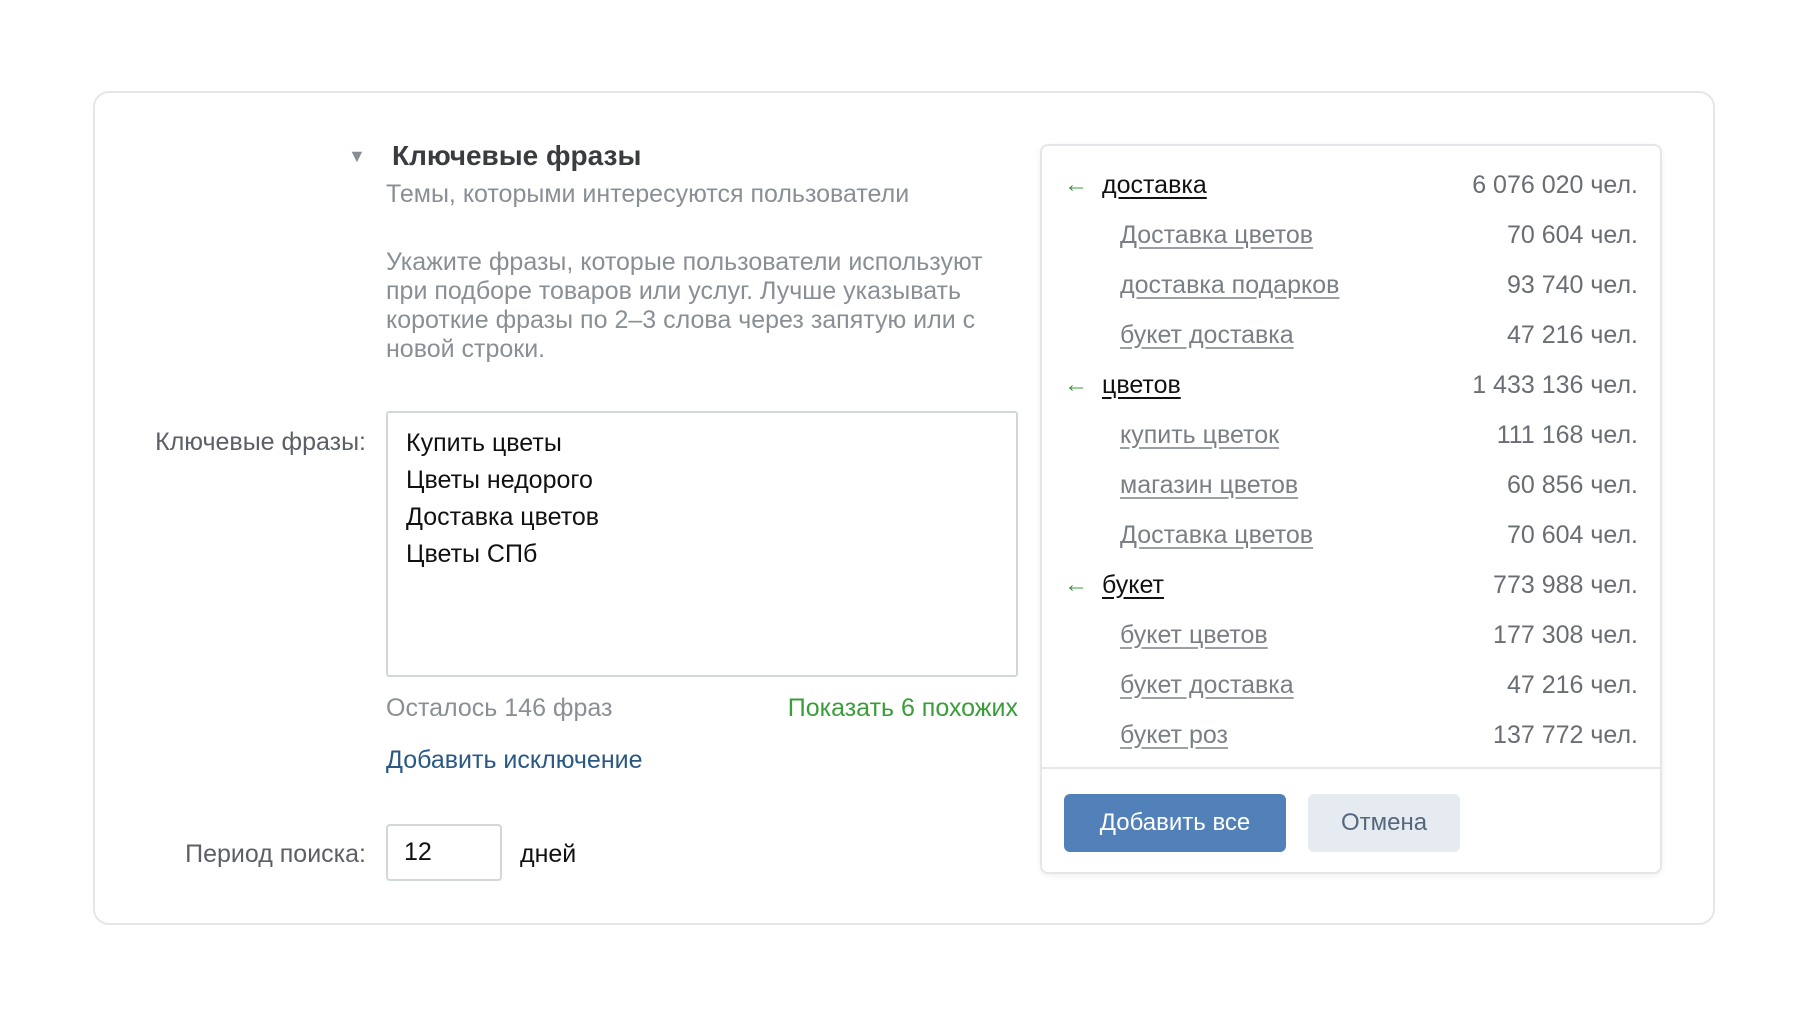 The width and height of the screenshot is (1800, 1012). Describe the element at coordinates (1565, 634) in the screenshot. I see `suggestion-count: 177 308 чел.` at that location.